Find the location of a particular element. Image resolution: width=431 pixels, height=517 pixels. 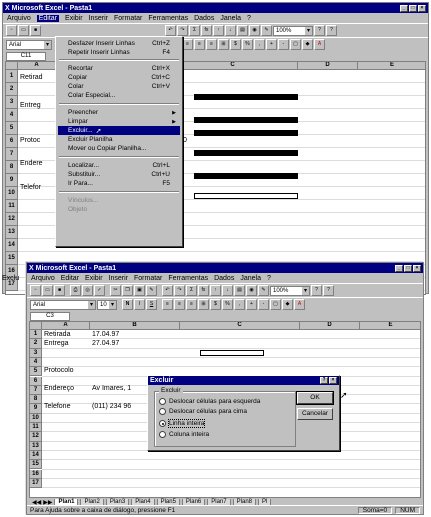

cell-b6-partial: 0 is located at coordinates (185, 140).